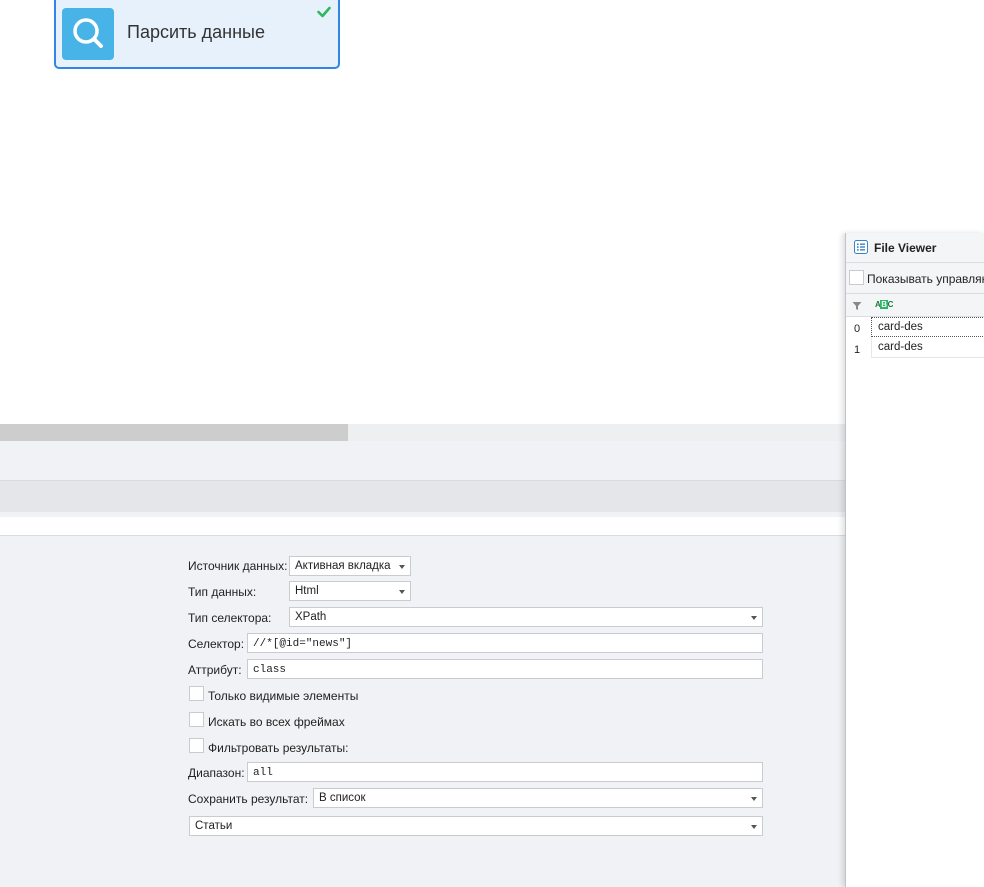 The width and height of the screenshot is (984, 887). I want to click on panel-spacer, so click(422, 460).